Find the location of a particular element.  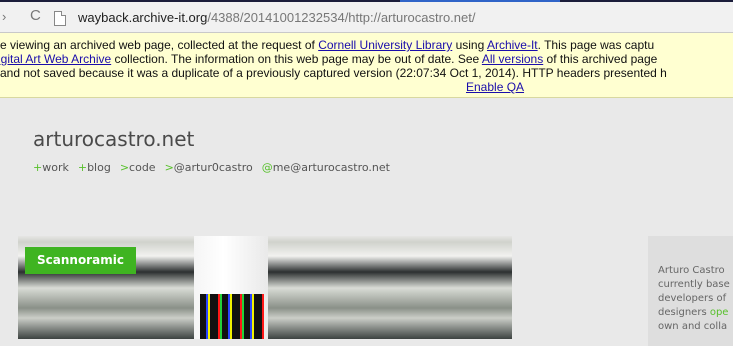

nav-blog: +blog is located at coordinates (94, 167).